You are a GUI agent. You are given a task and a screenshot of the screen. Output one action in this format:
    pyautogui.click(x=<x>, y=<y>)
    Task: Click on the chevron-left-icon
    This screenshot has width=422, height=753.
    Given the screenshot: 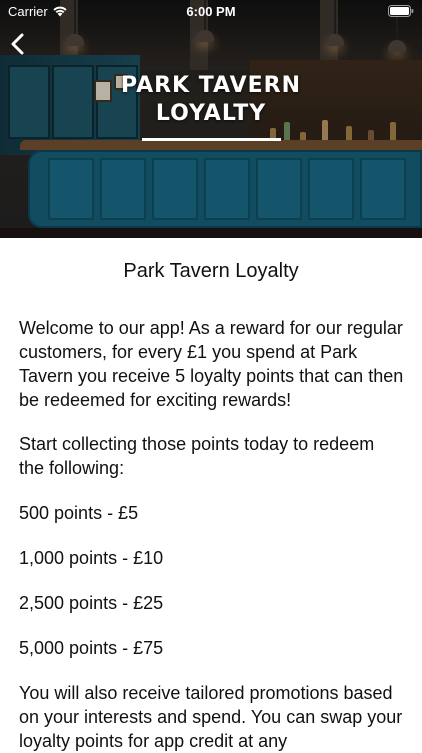 What is the action you would take?
    pyautogui.click(x=17, y=44)
    